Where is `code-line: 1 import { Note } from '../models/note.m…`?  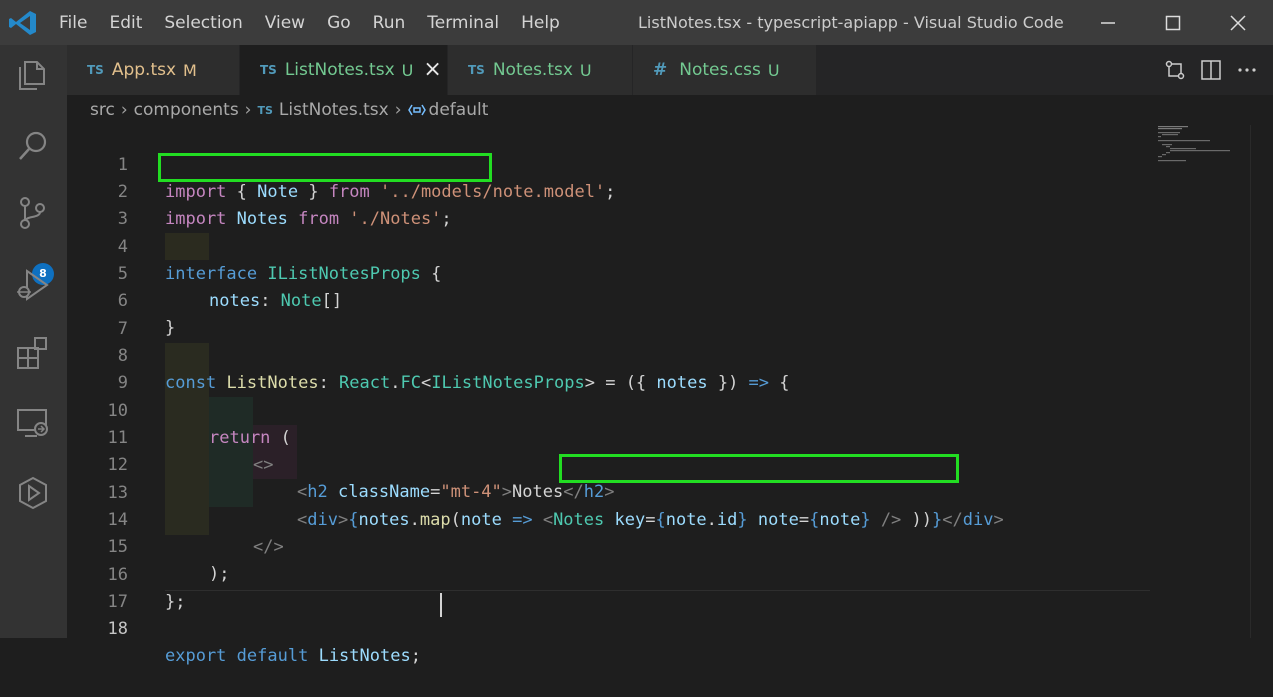 code-line: 1 import { Note } from '../models/note.m… is located at coordinates (617, 163).